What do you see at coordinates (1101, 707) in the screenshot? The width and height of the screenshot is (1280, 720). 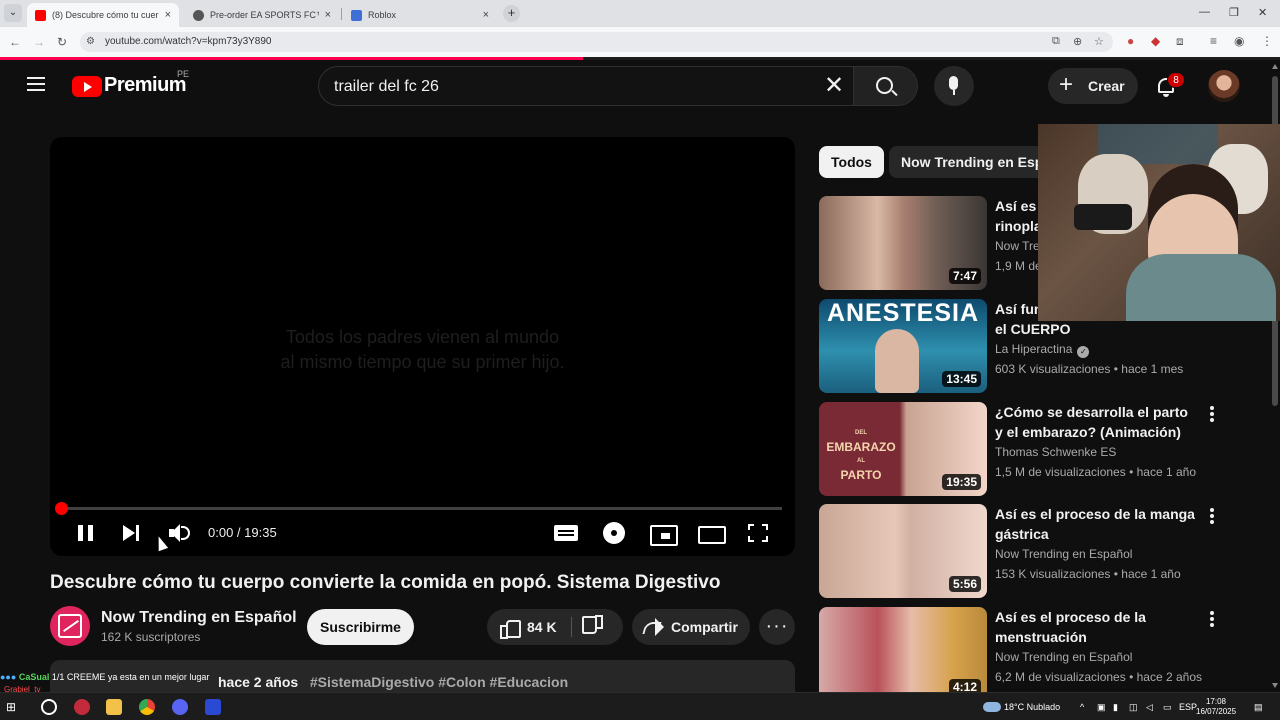 I see `tray-app-icon: ▣` at bounding box center [1101, 707].